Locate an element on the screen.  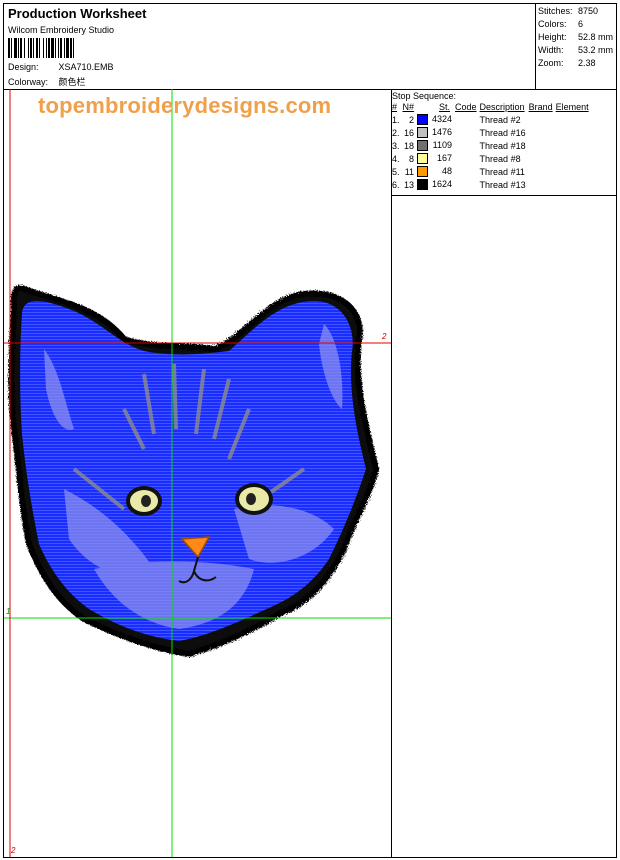
needle-number: 18 is located at coordinates (409, 145).